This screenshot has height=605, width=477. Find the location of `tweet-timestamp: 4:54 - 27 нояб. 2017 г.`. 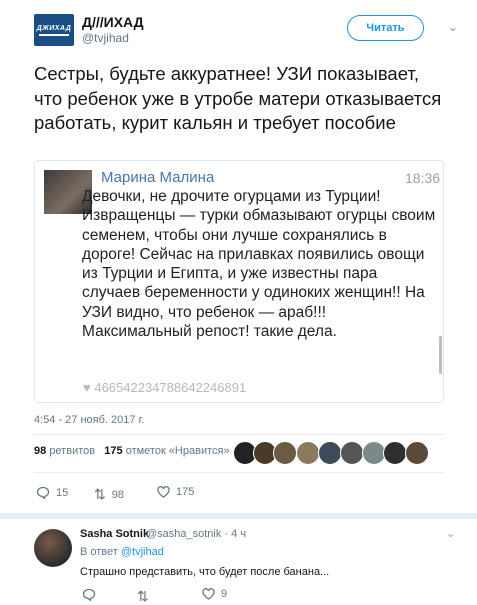

tweet-timestamp: 4:54 - 27 нояб. 2017 г. is located at coordinates (89, 420).